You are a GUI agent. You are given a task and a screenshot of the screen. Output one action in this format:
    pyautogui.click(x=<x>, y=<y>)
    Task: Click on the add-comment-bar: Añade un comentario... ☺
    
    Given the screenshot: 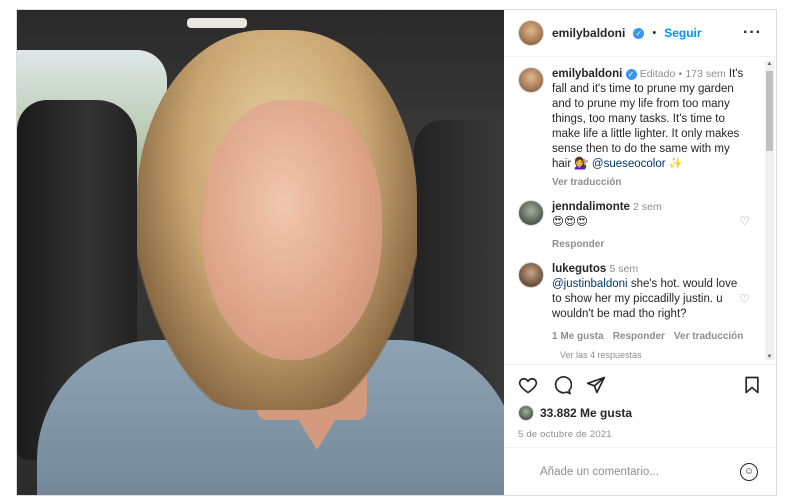 What is the action you would take?
    pyautogui.click(x=640, y=471)
    